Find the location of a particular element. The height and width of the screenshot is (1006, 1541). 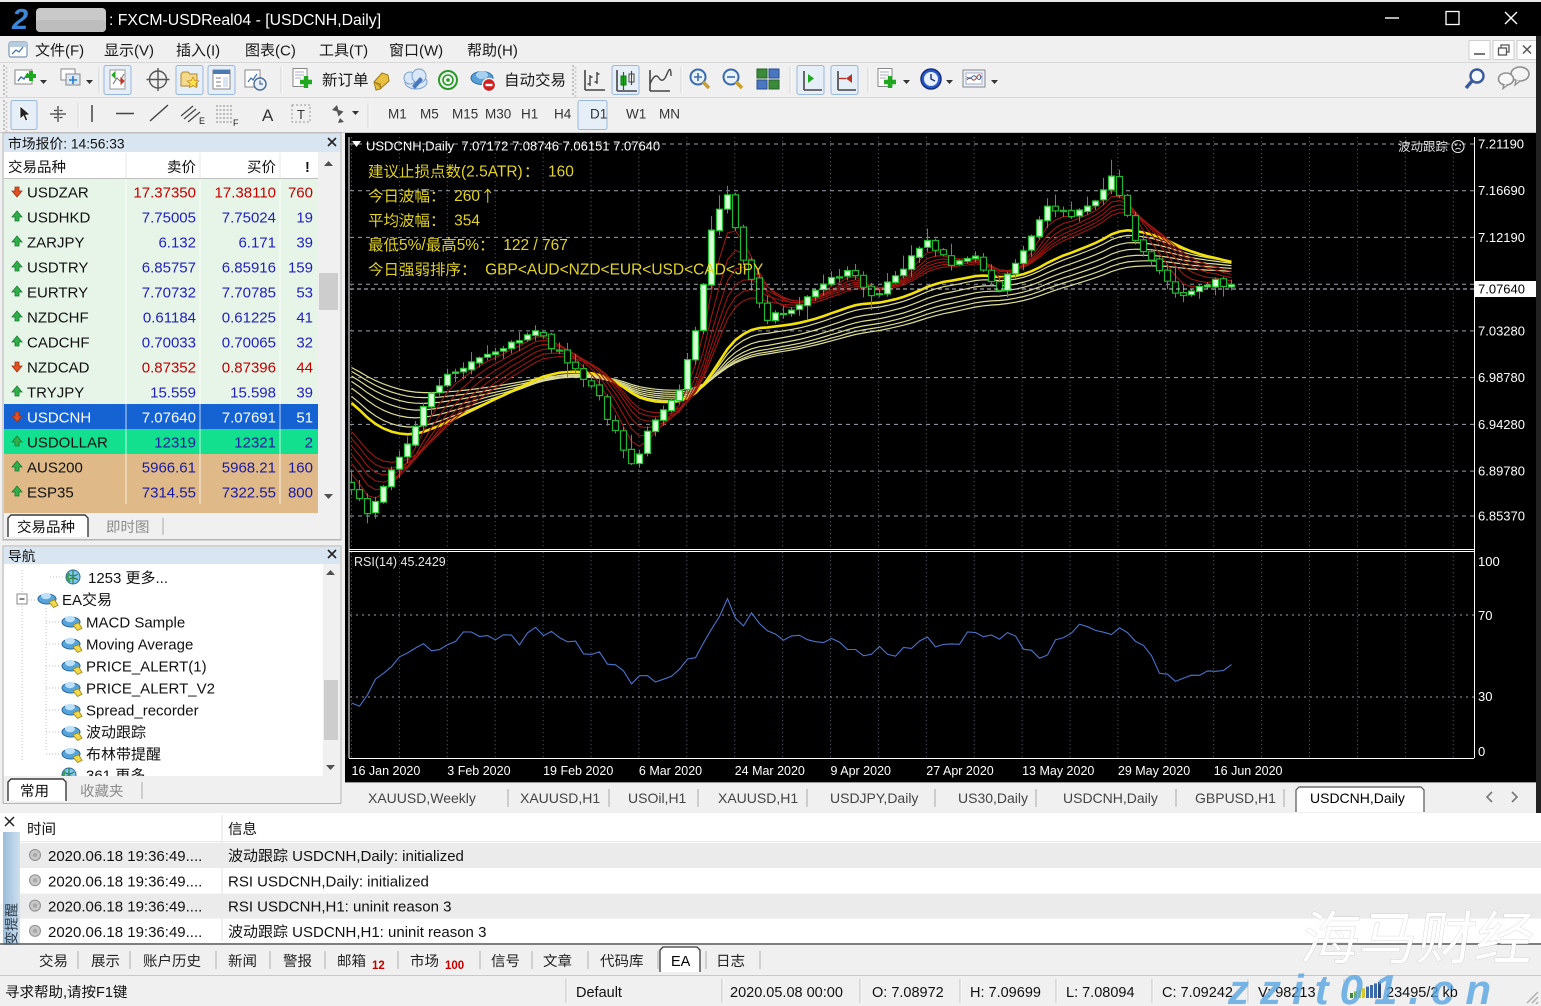

svg-text:: 14:56:33: : 14:56:33 is located at coordinates (94, 144).